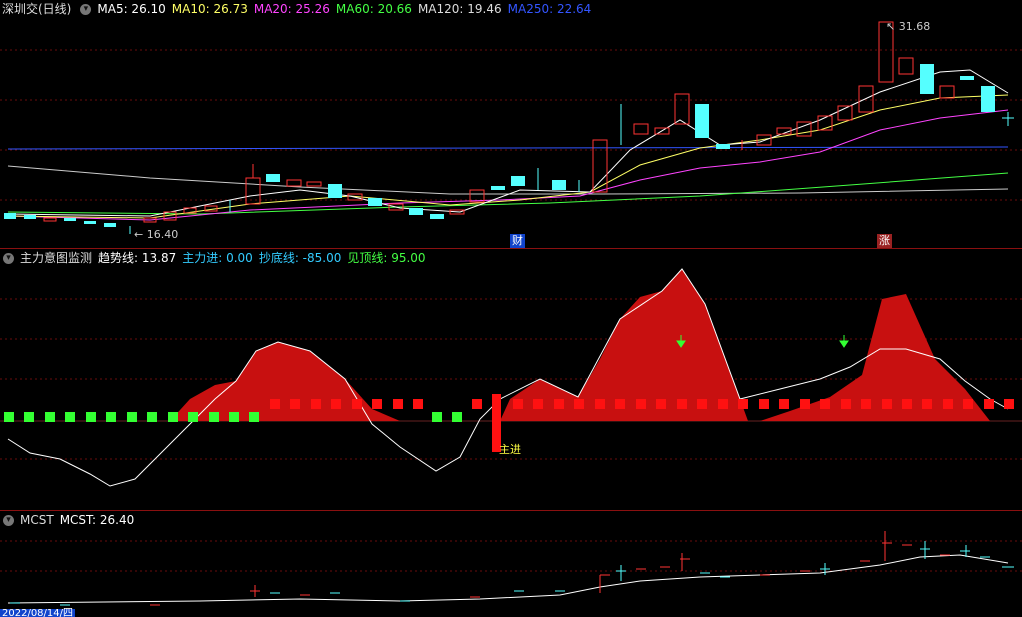 Image resolution: width=1022 pixels, height=617 pixels. Describe the element at coordinates (38, 612) in the screenshot. I see `date-cursor-label: 2022/08/14/四` at that location.